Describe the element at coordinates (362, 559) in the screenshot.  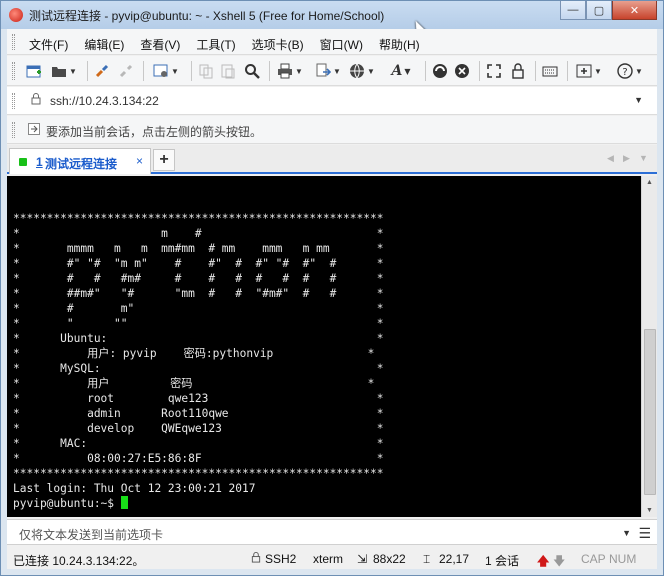
I see `status-size-icon: ⇲` at that location.